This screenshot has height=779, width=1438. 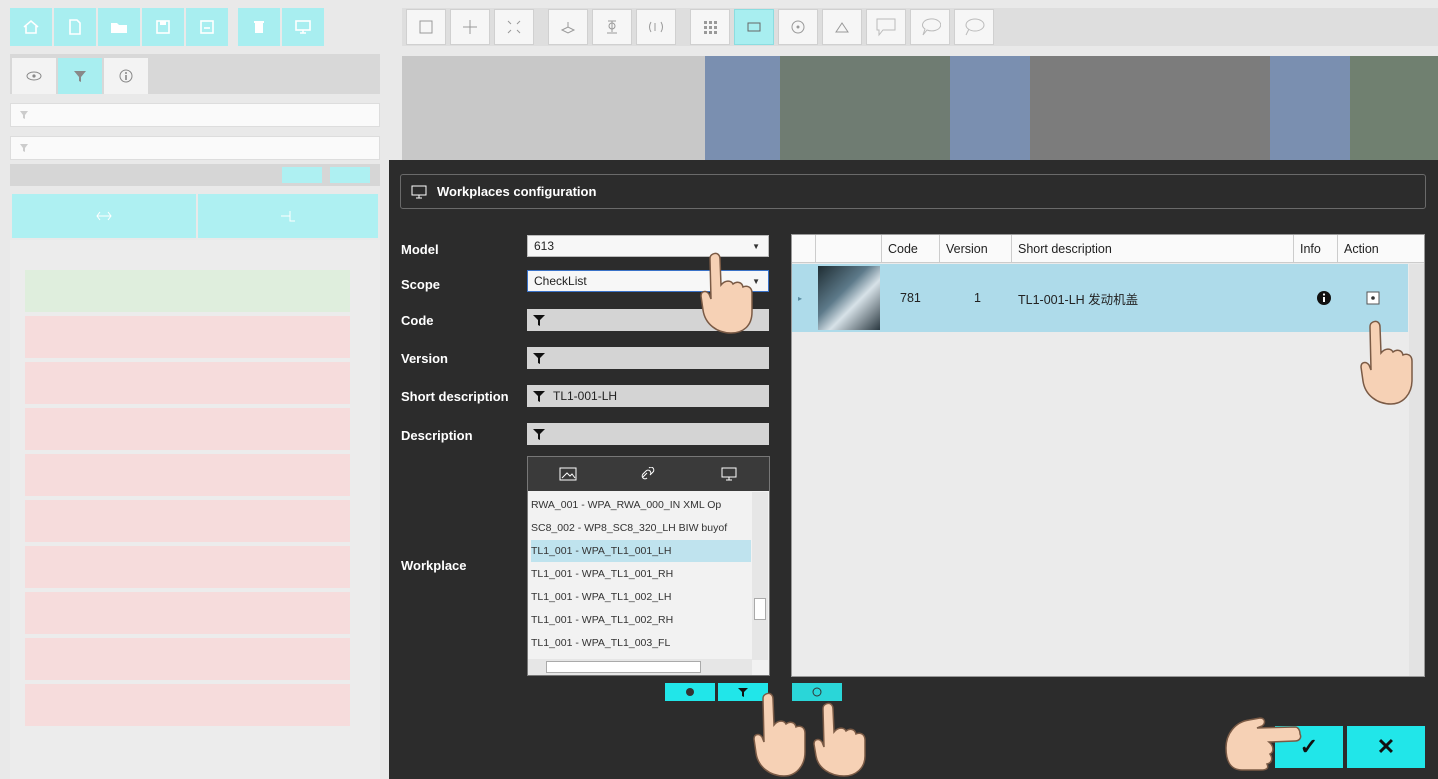 What do you see at coordinates (911, 249) in the screenshot?
I see `grid-col-code: Code` at bounding box center [911, 249].